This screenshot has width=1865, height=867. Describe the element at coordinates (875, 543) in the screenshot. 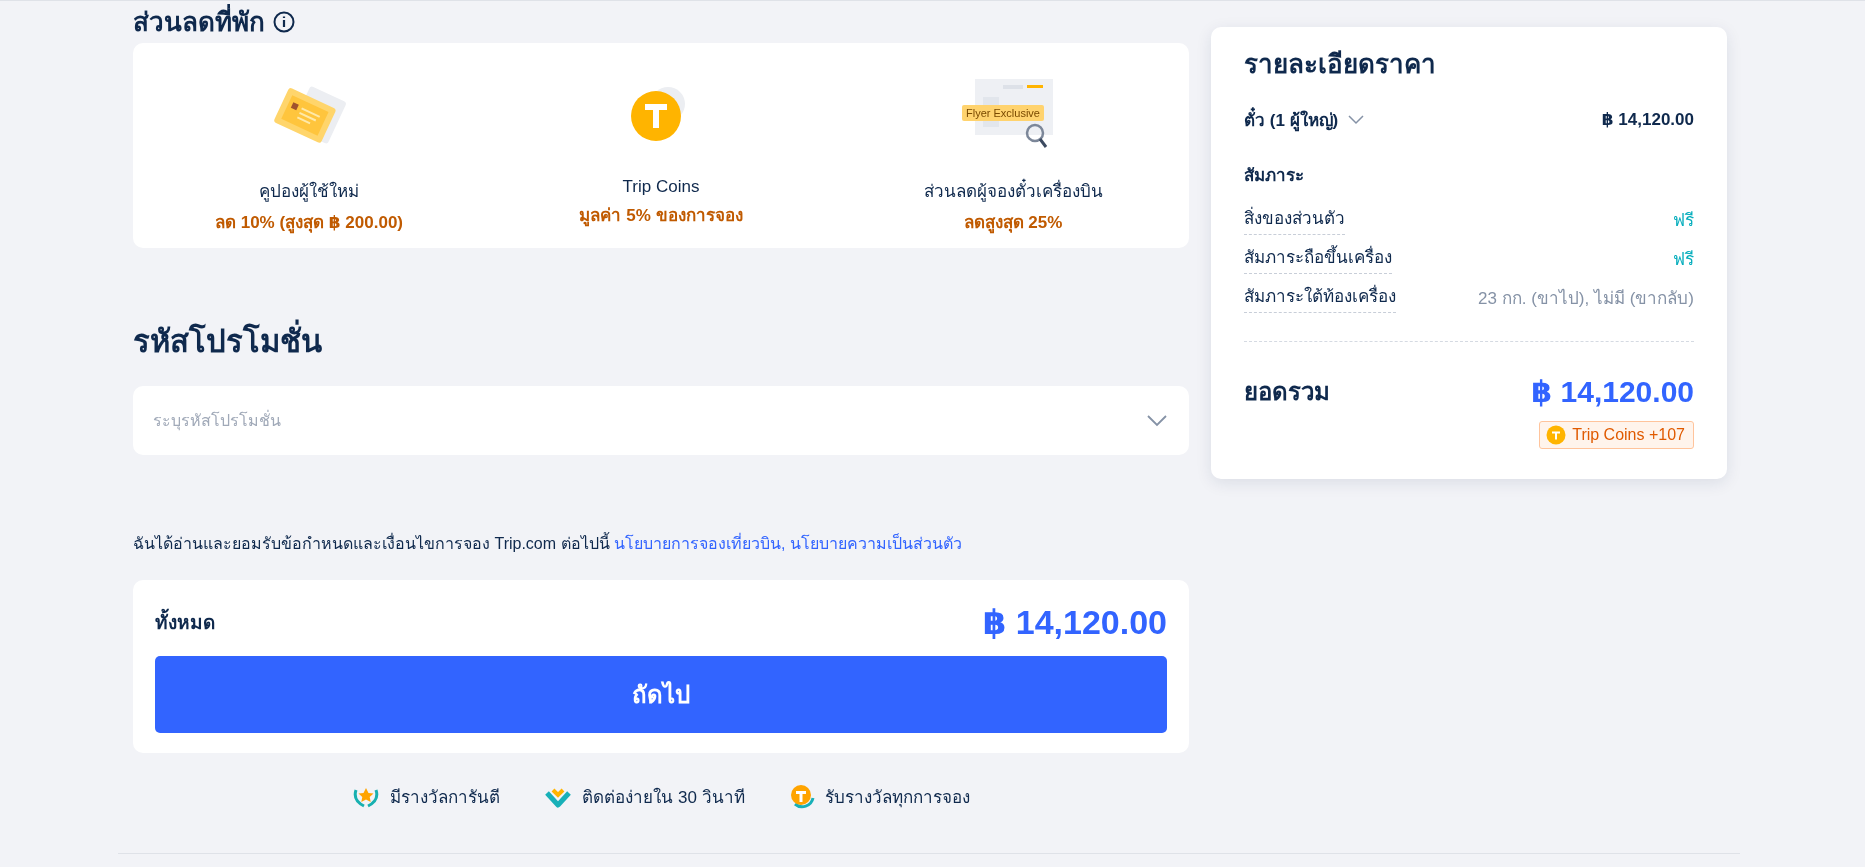

I see `policy-link: นโยบายความเป็นส่วนตัว` at that location.